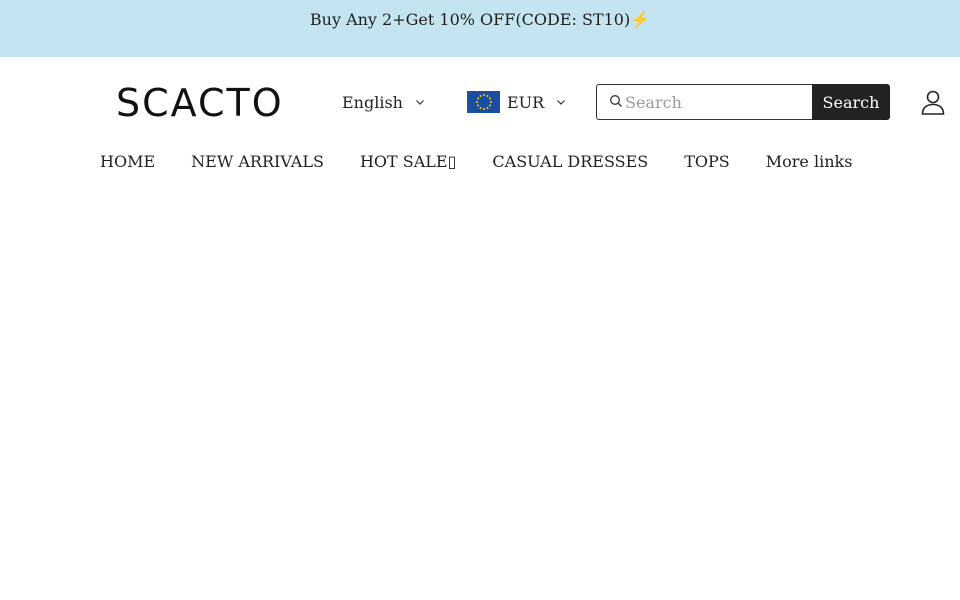 The image size is (960, 600). What do you see at coordinates (707, 162) in the screenshot?
I see `nav-item-tops: TOPS` at bounding box center [707, 162].